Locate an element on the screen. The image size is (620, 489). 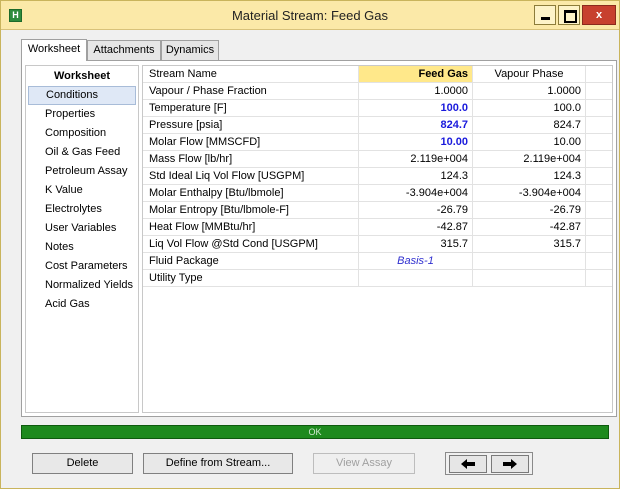
sidebar-item-notes: Notes is located at coordinates (82, 247).